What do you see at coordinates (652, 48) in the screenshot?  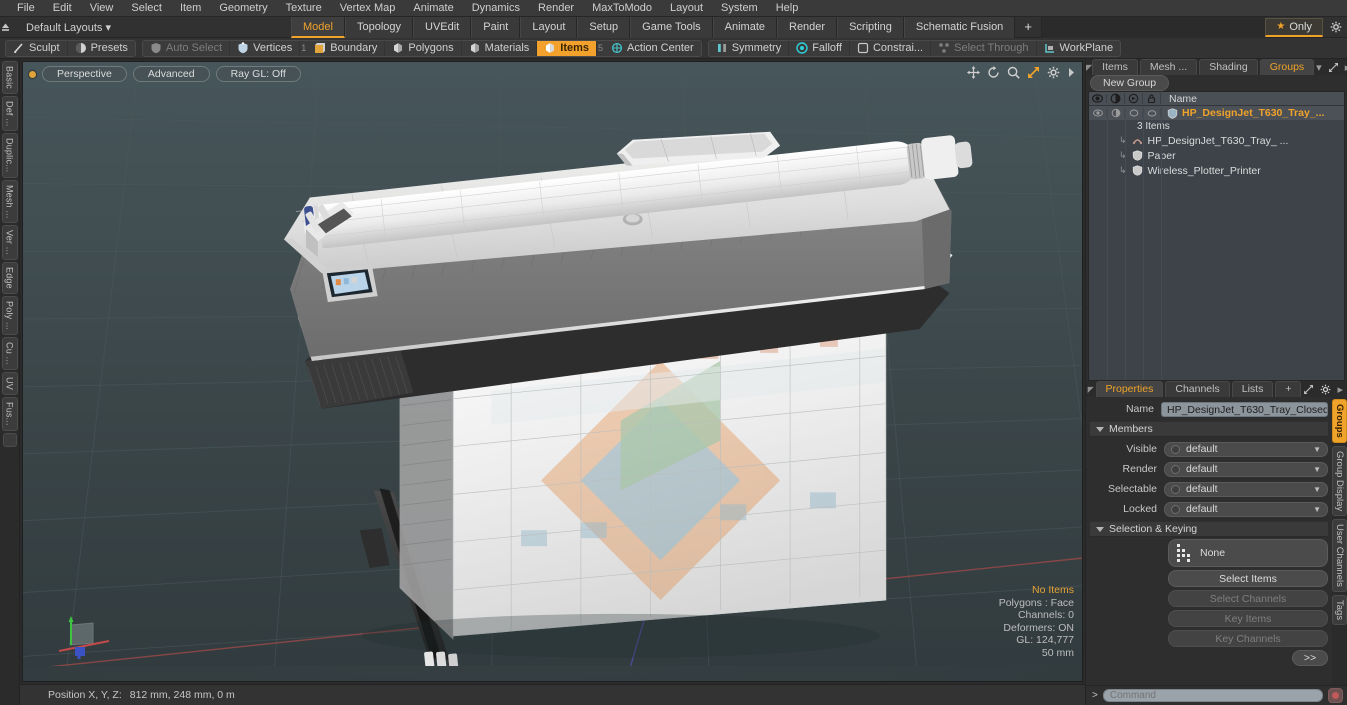 I see `action-center-button: Action Center` at bounding box center [652, 48].